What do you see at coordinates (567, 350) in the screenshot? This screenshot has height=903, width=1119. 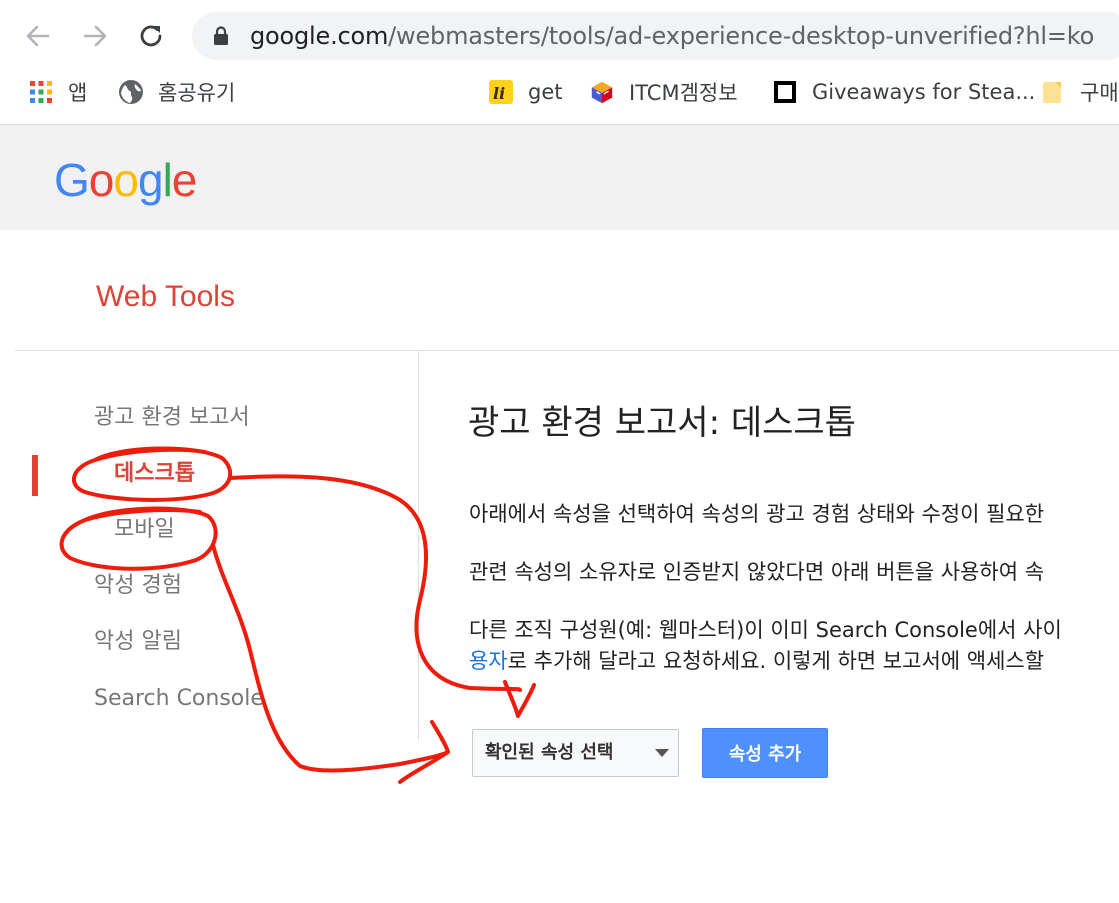 I see `header-divider` at bounding box center [567, 350].